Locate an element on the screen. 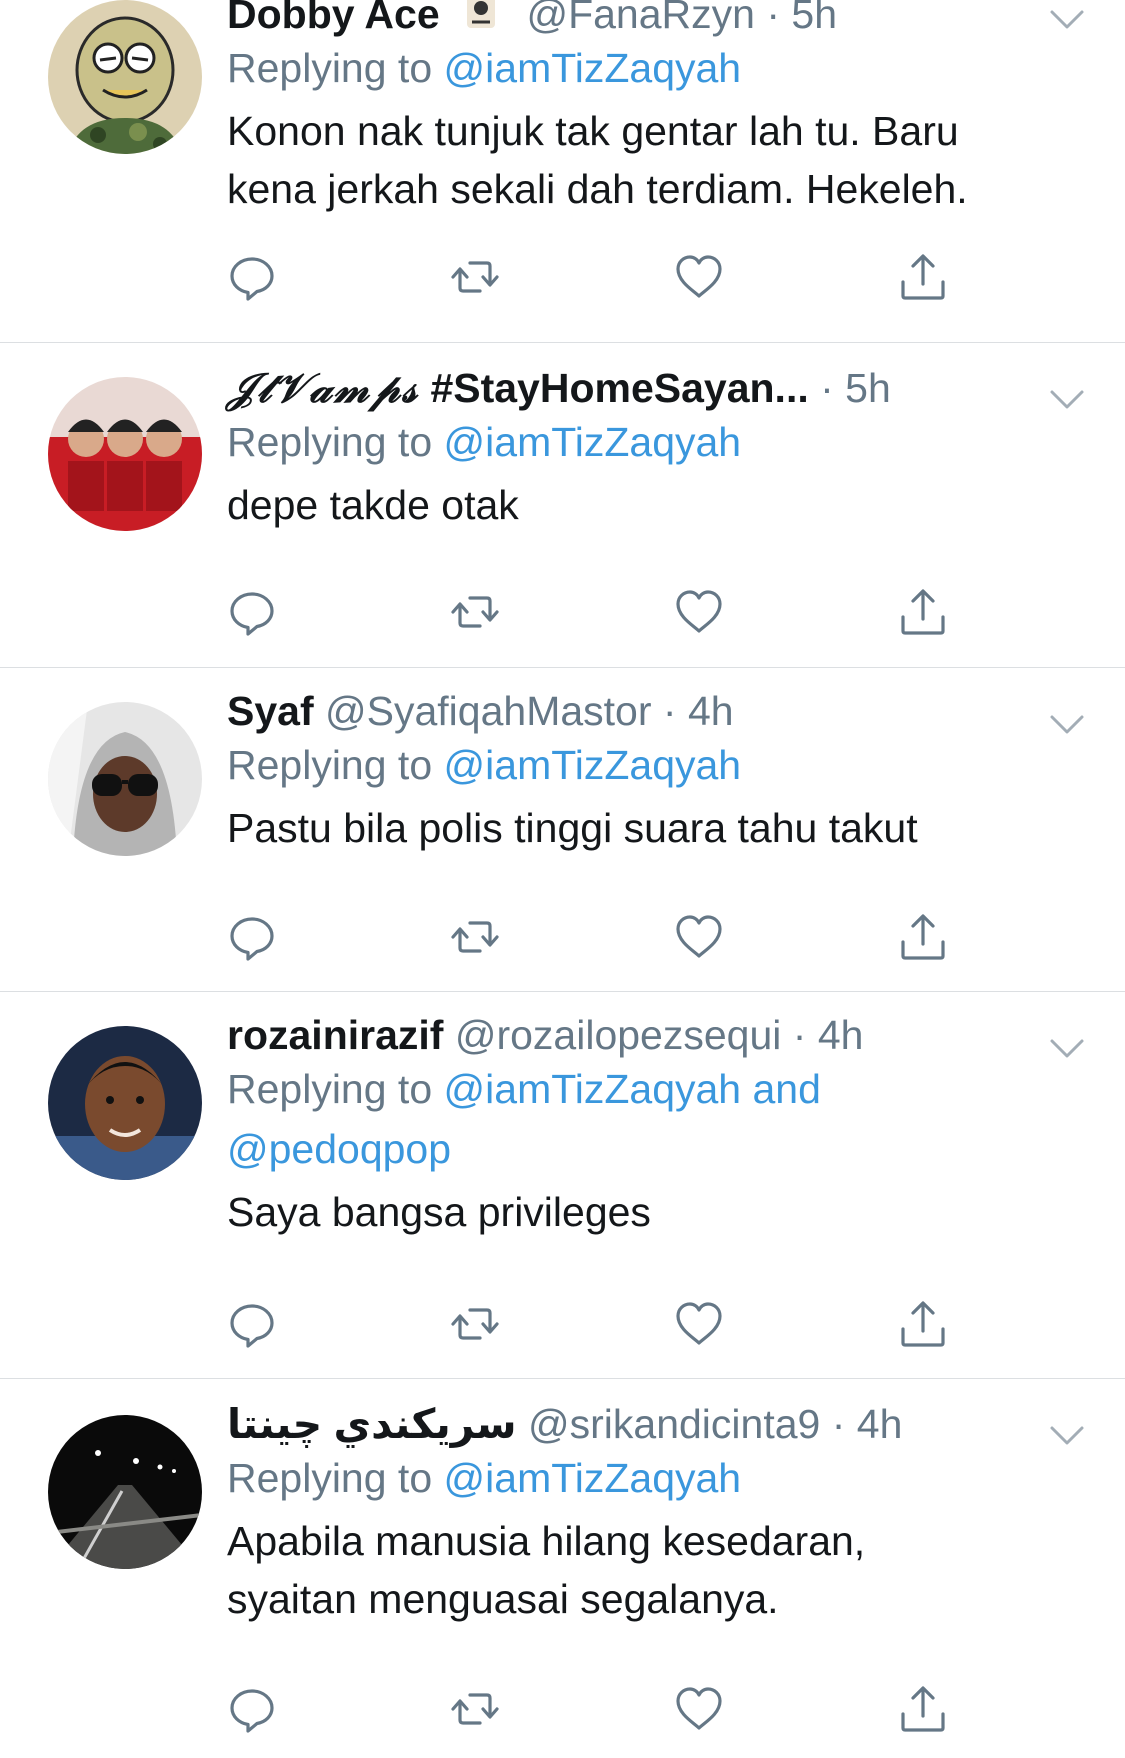 This screenshot has width=1125, height=1758. tweet-header: 𝒥𝓉𝒱𝒶𝓂𝓅𝓈 #StayHomeSayan... · 5h is located at coordinates (656, 388).